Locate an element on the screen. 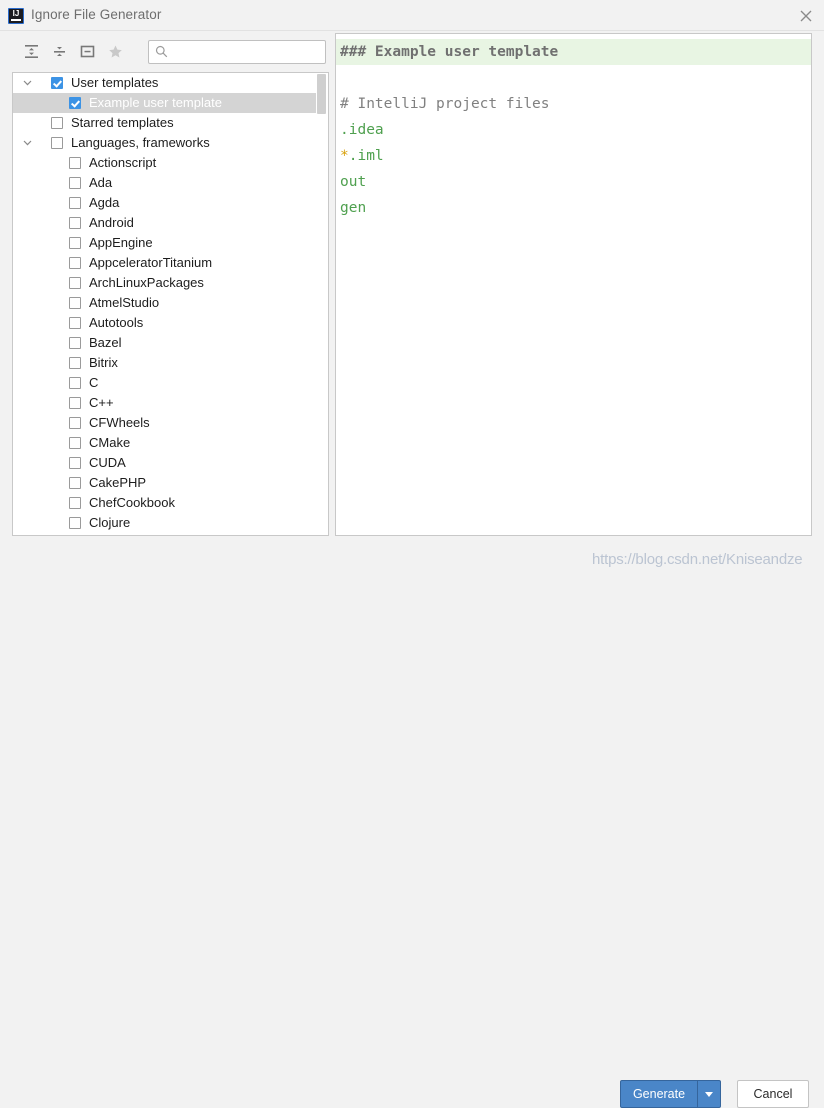 This screenshot has width=824, height=1108. search-input is located at coordinates (249, 53).